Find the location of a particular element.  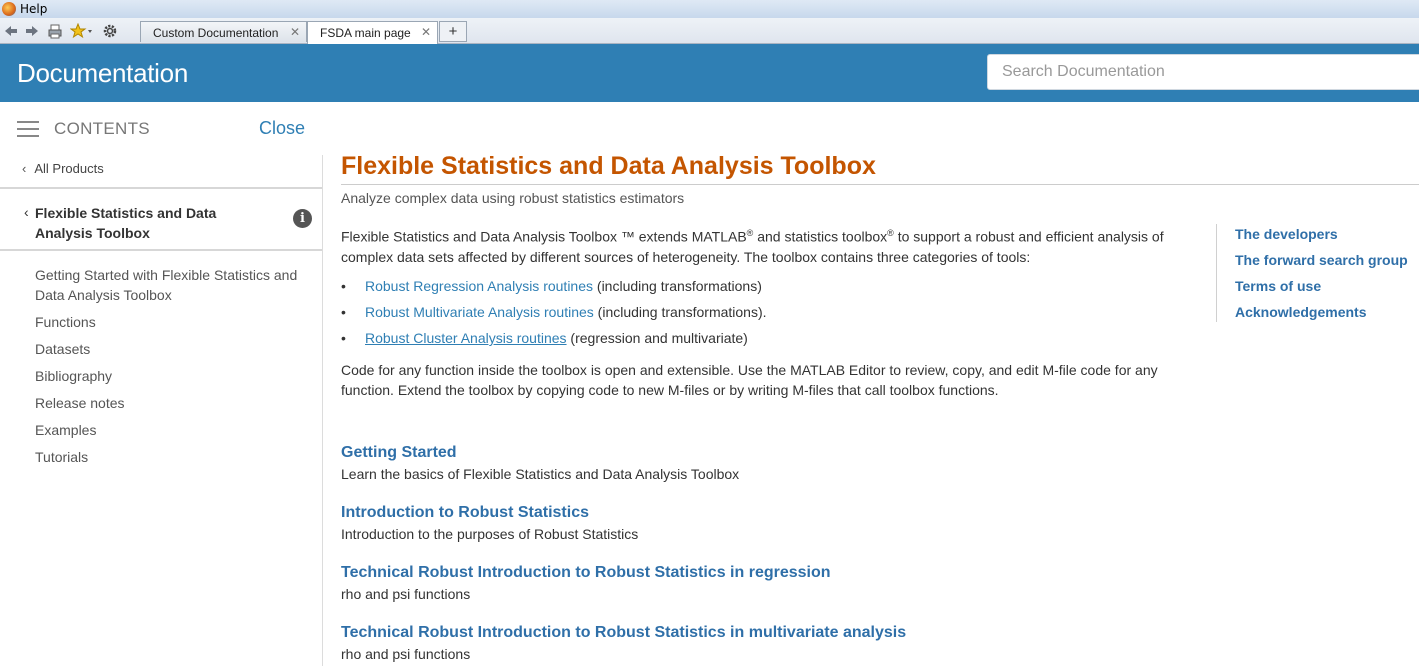

info-icon: i is located at coordinates (302, 218).